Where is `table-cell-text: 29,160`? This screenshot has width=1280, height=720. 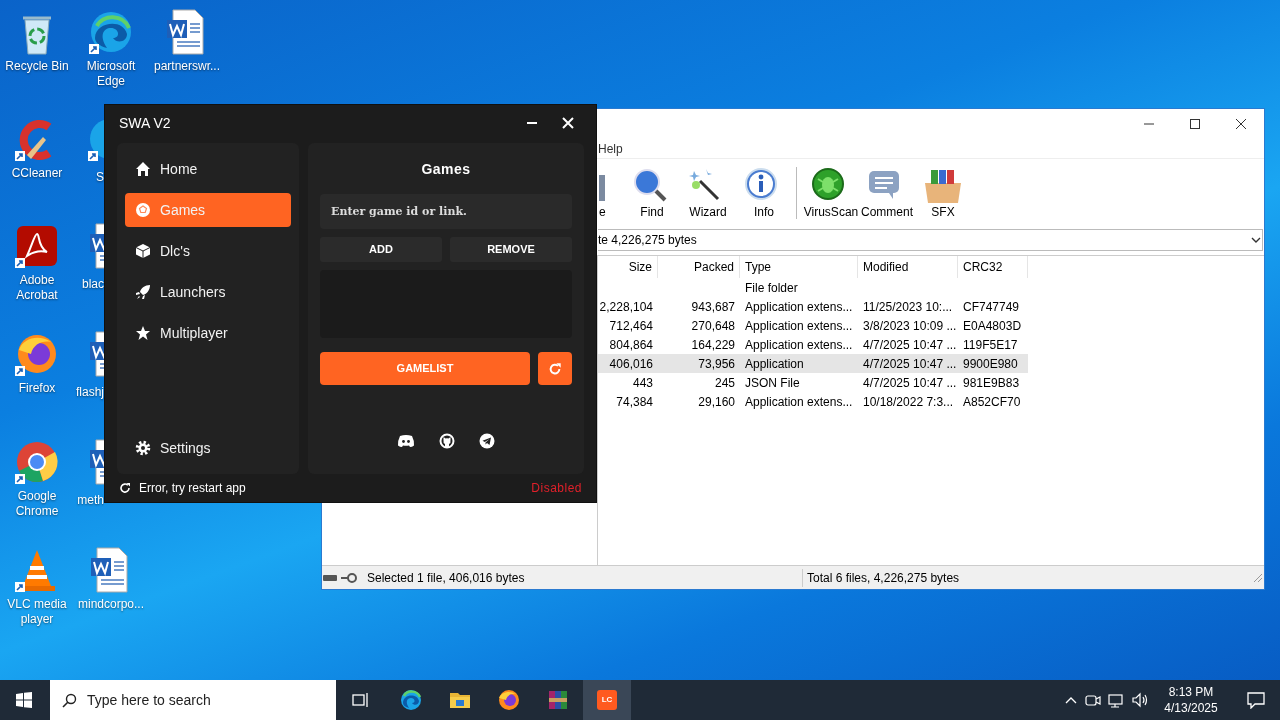 table-cell-text: 29,160 is located at coordinates (716, 402).